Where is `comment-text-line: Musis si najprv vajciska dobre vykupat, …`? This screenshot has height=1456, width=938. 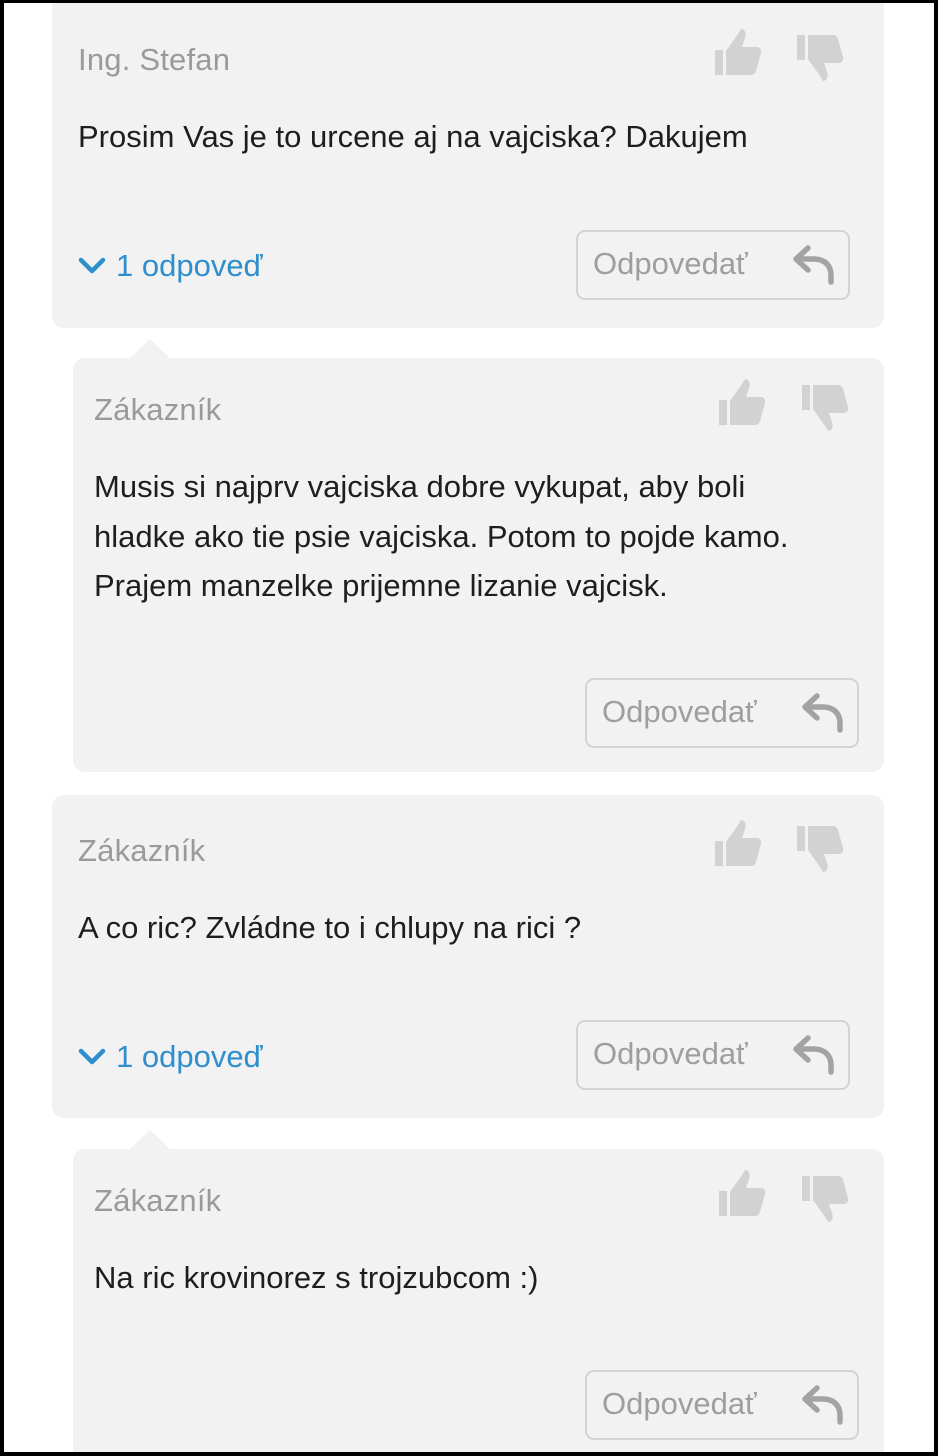
comment-text-line: Musis si najprv vajciska dobre vykupat, … is located at coordinates (420, 486).